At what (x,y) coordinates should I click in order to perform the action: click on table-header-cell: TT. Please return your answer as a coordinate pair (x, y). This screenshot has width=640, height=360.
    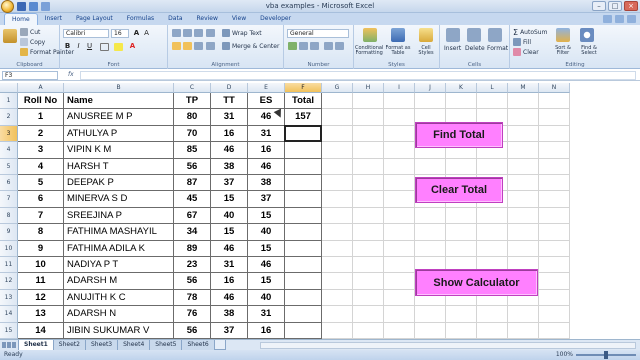
    Looking at the image, I should click on (229, 101).